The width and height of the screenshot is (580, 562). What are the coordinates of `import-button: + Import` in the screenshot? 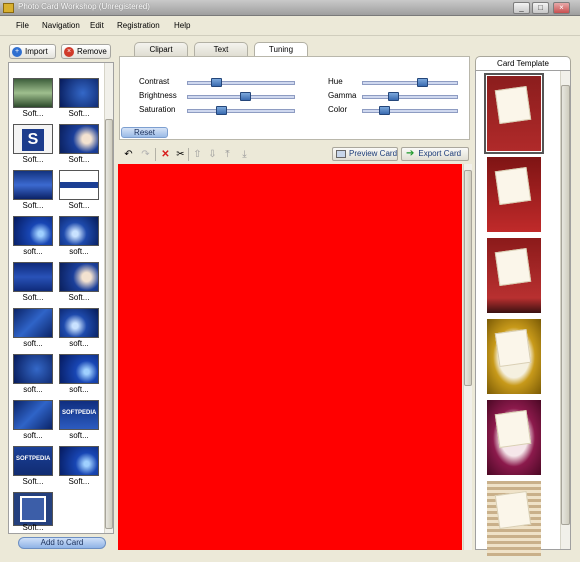 It's located at (32, 51).